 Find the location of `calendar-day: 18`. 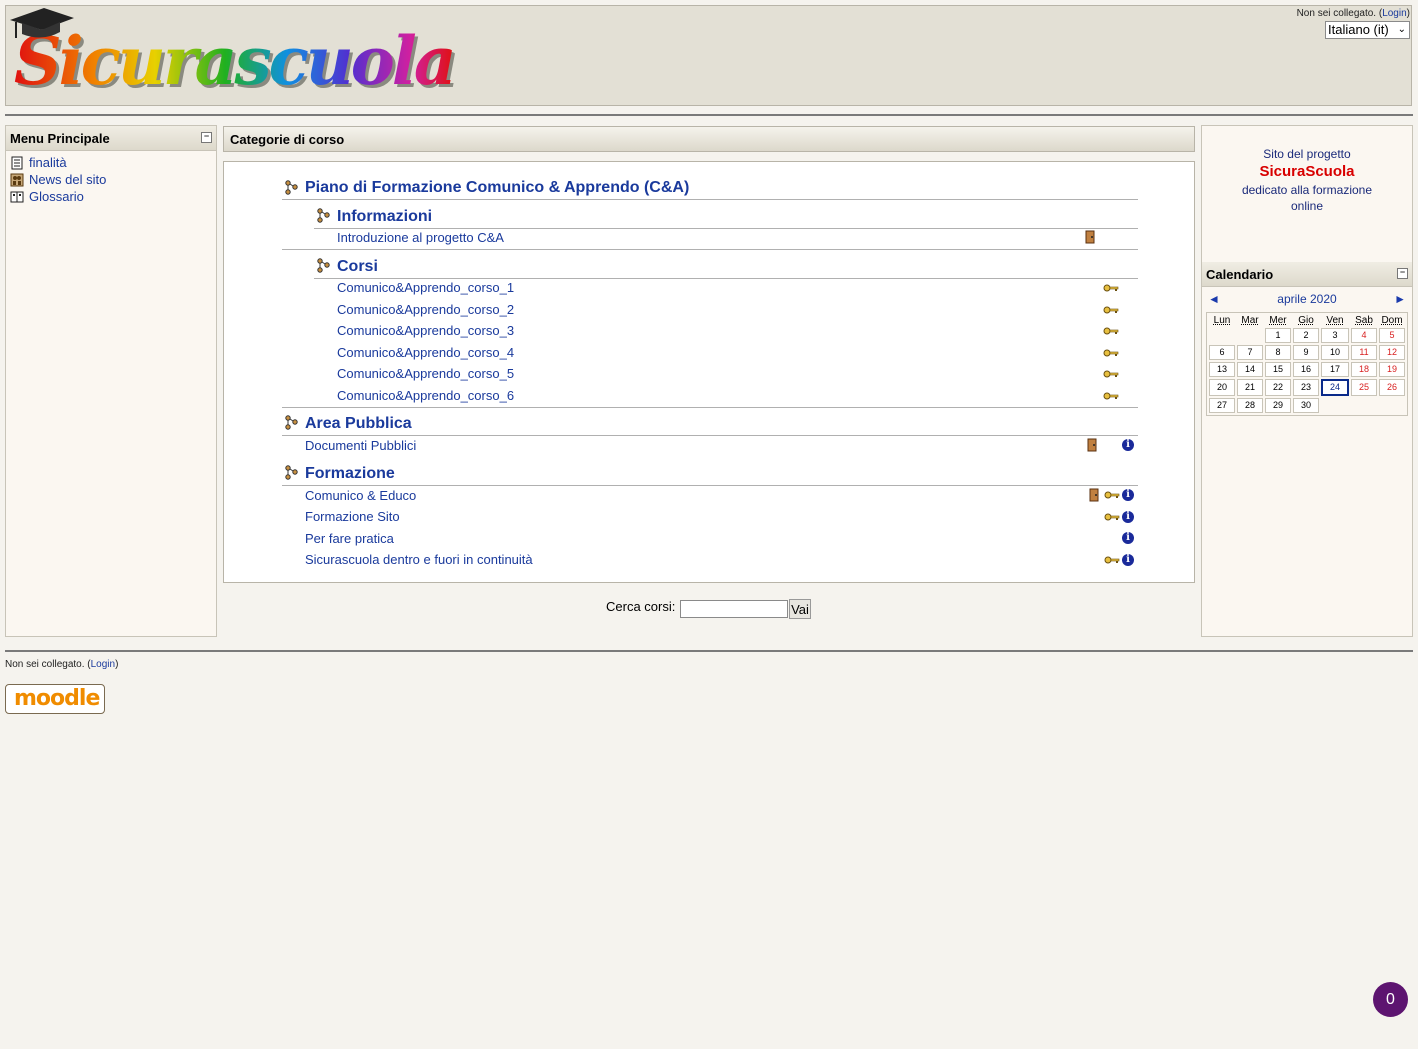

calendar-day: 18 is located at coordinates (1364, 369).